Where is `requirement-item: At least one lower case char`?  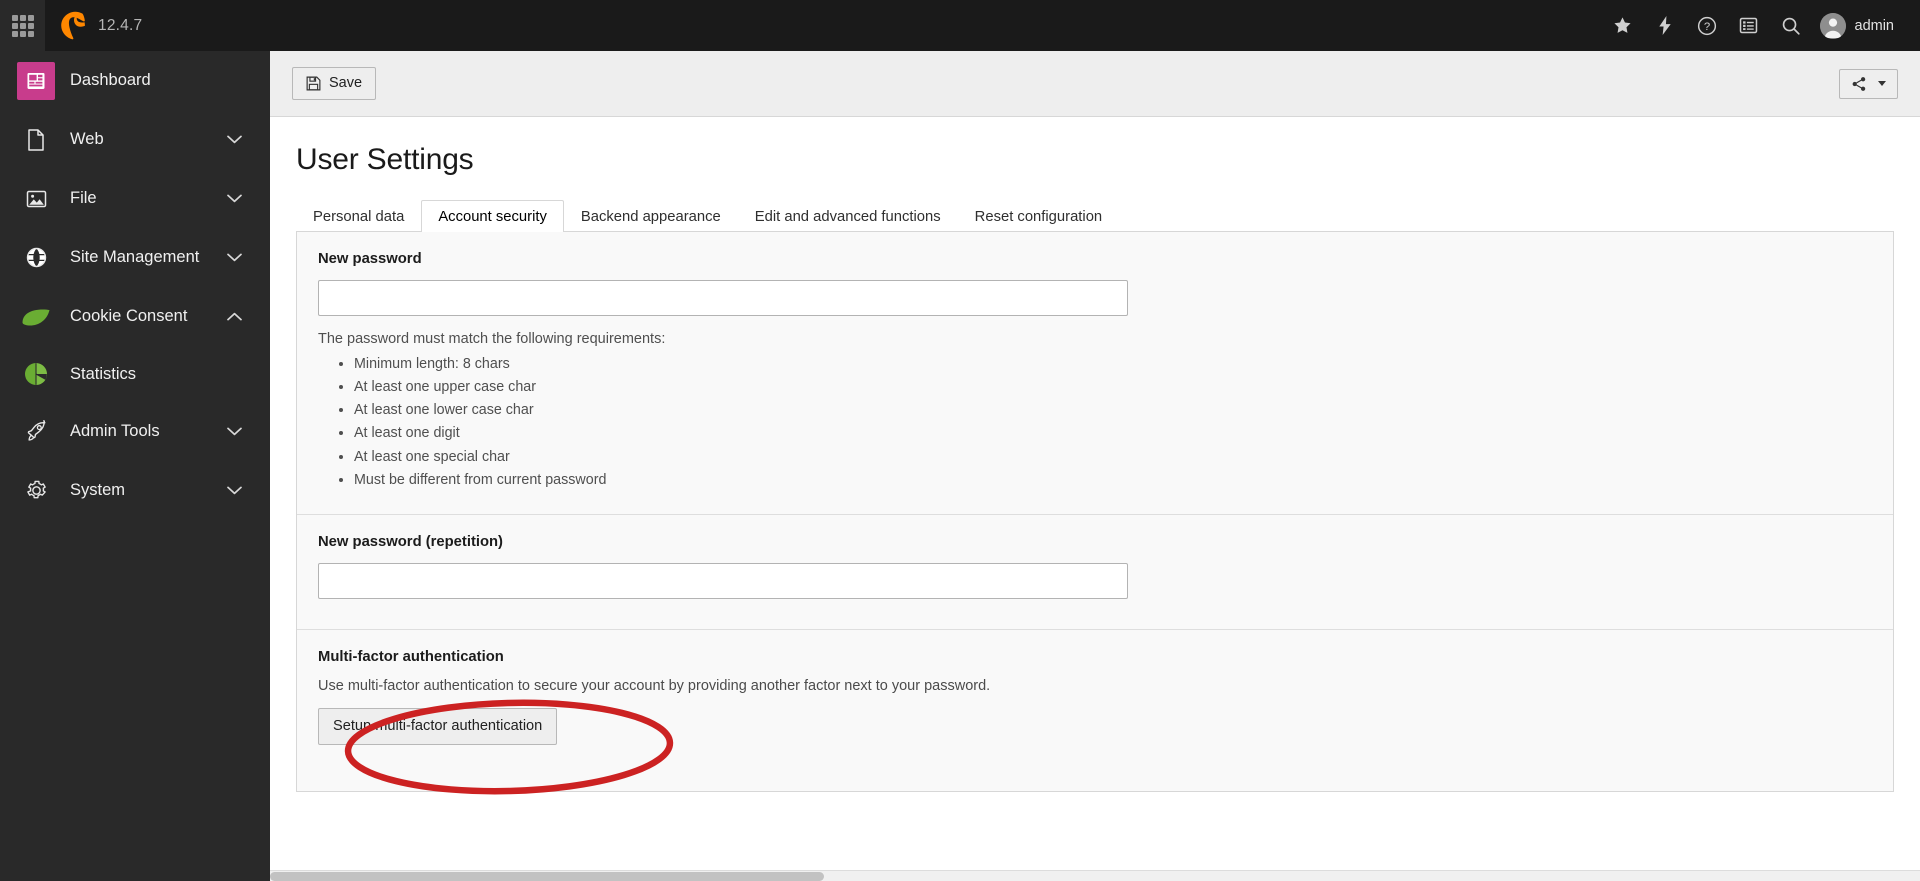 requirement-item: At least one lower case char is located at coordinates (1113, 410).